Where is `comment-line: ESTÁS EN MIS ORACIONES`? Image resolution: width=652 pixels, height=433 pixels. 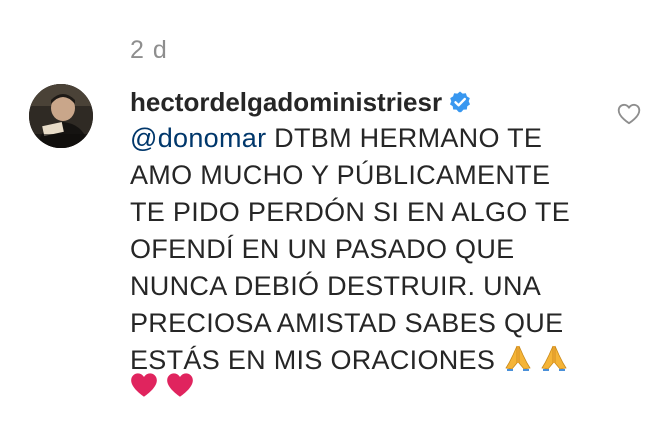 comment-line: ESTÁS EN MIS ORACIONES is located at coordinates (316, 360).